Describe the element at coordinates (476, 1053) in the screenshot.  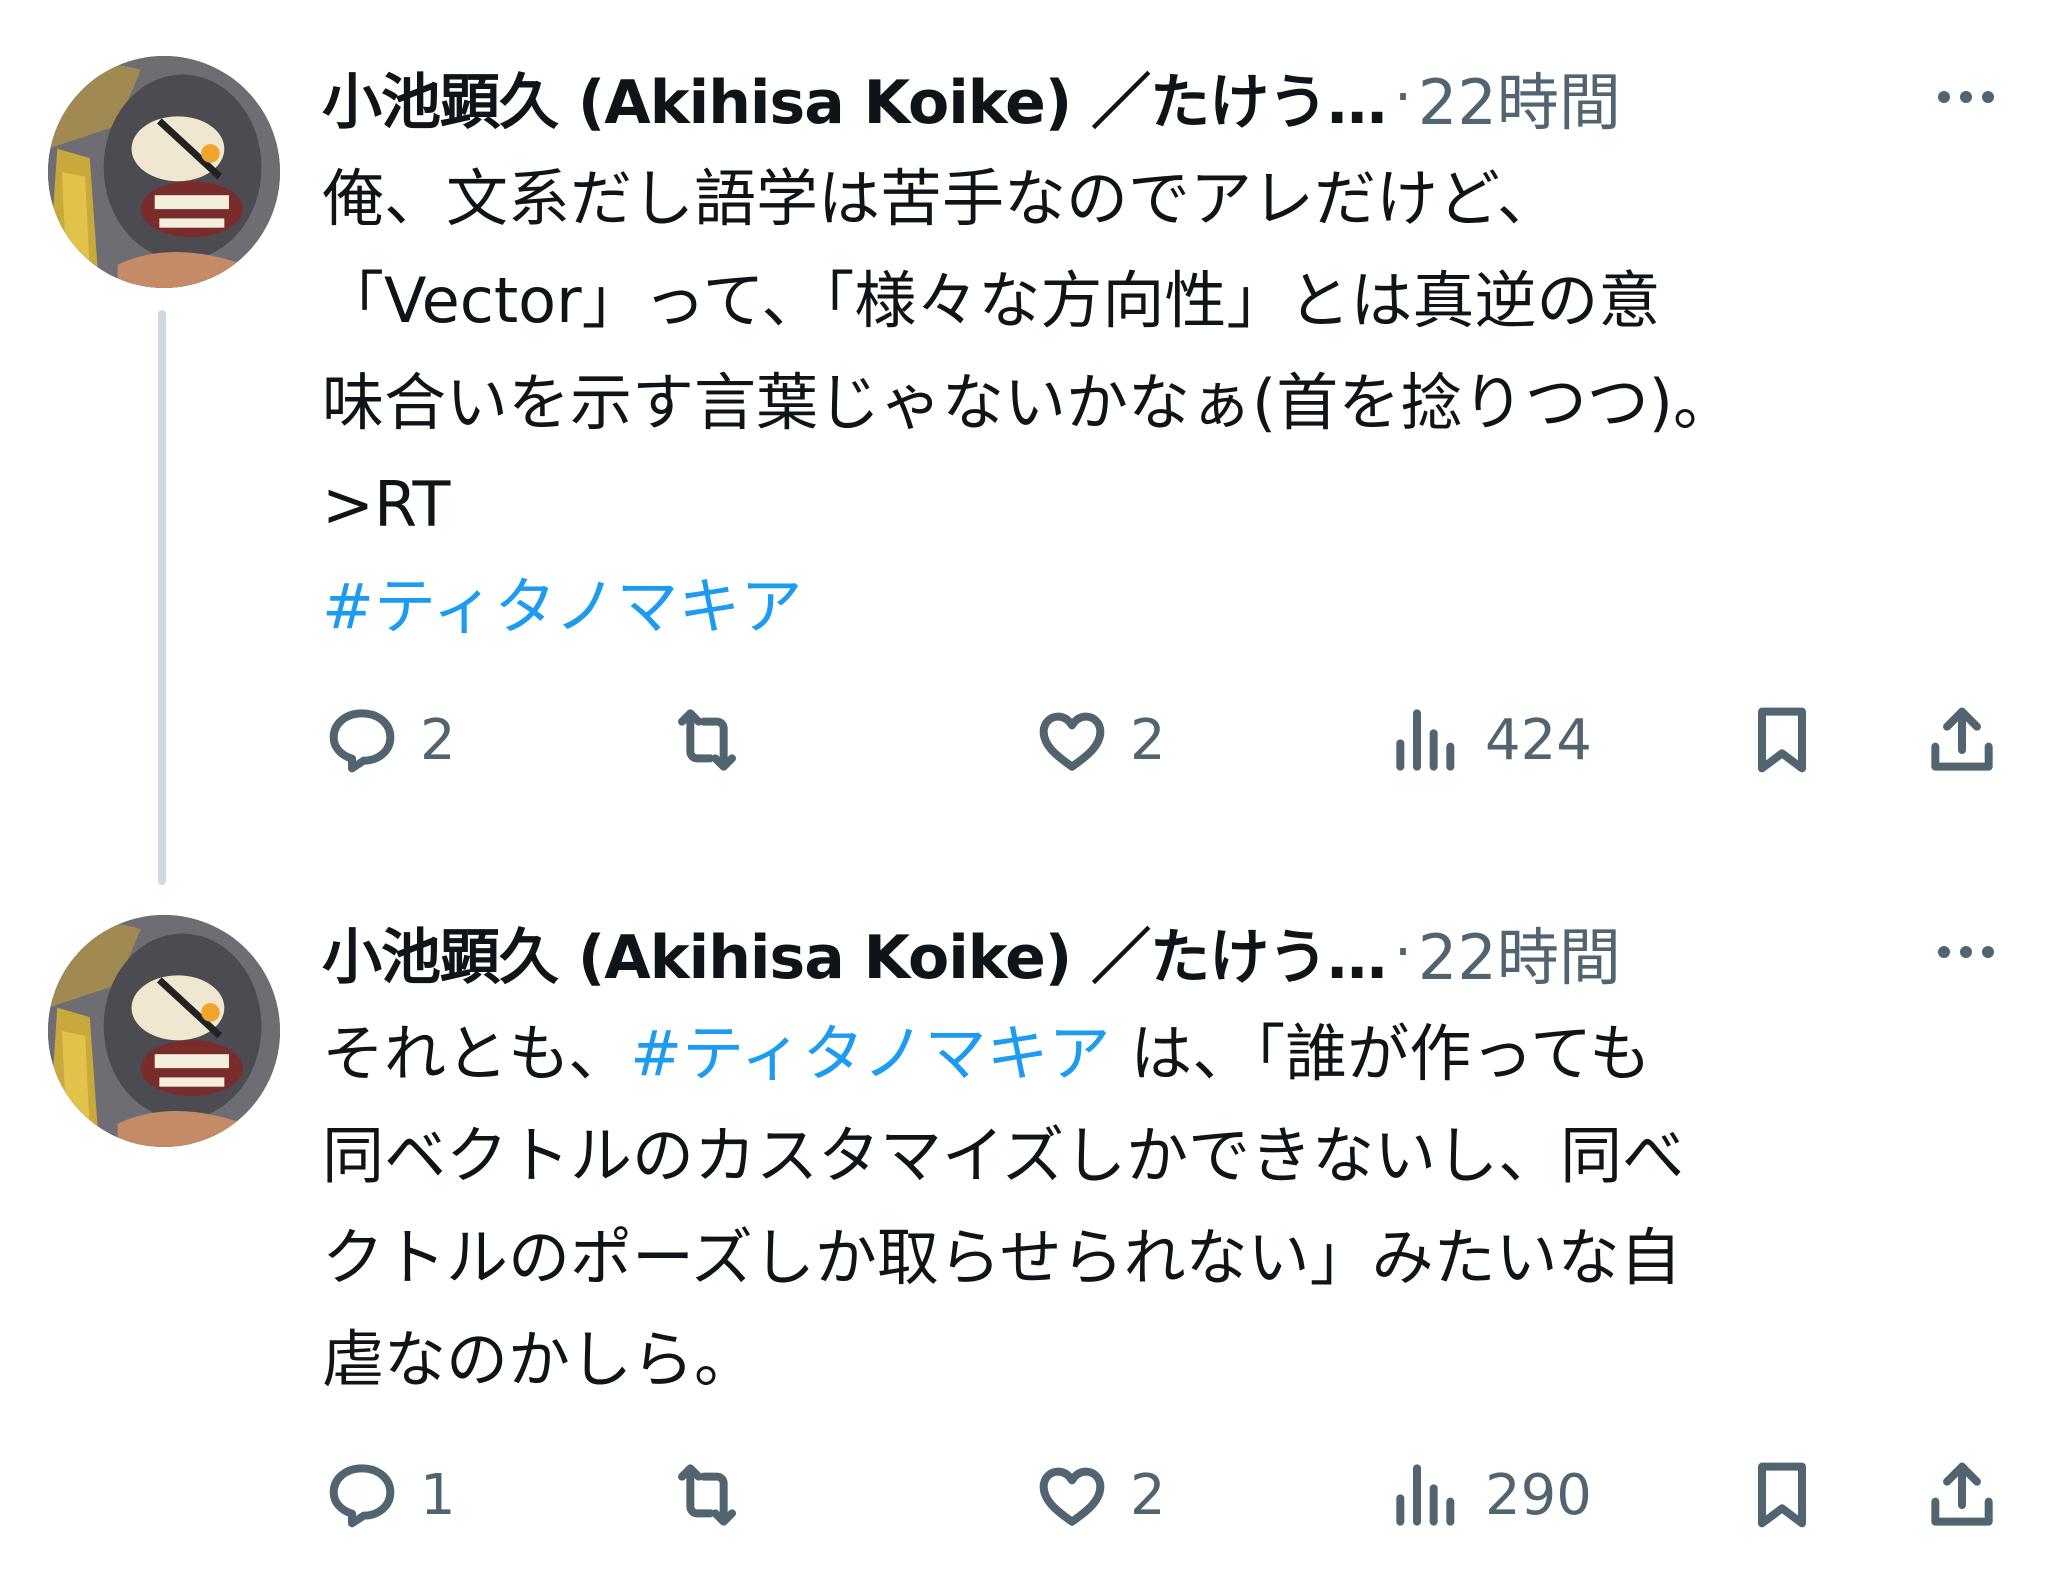
I see `text-segment: それとも、` at that location.